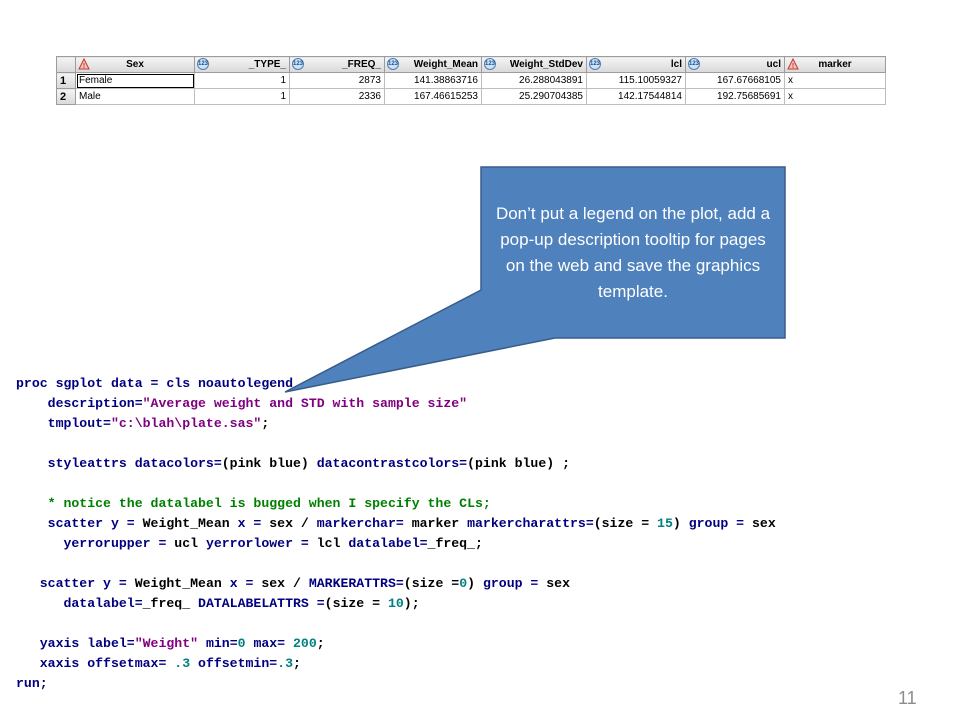  What do you see at coordinates (396, 684) in the screenshot?
I see `code-line: run;` at bounding box center [396, 684].